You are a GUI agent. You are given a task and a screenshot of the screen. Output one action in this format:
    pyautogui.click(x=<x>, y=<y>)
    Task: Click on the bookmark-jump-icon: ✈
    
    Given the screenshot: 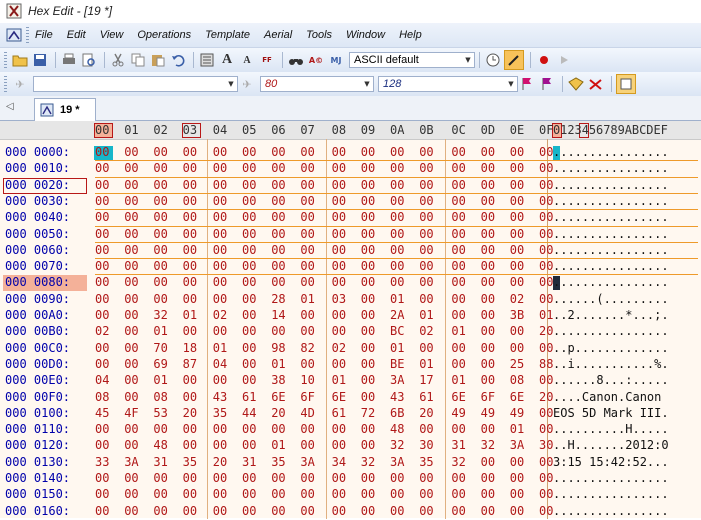 What is the action you would take?
    pyautogui.click(x=247, y=84)
    